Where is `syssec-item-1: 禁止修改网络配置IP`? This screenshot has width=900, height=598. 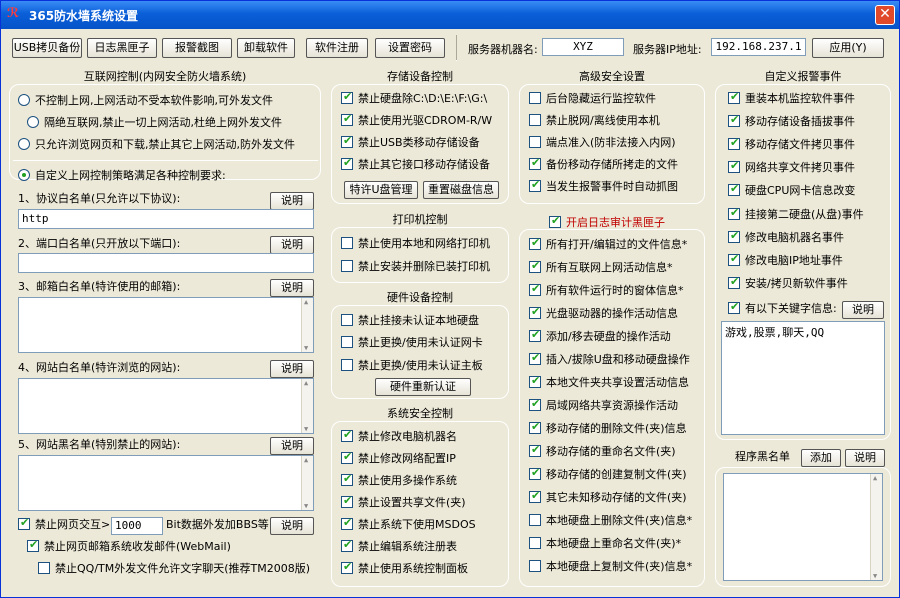 syssec-item-1: 禁止修改网络配置IP is located at coordinates (398, 459).